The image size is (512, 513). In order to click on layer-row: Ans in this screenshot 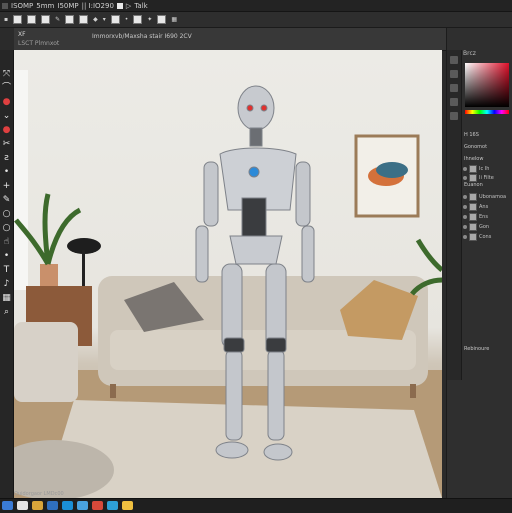, I will do `click(487, 206)`.